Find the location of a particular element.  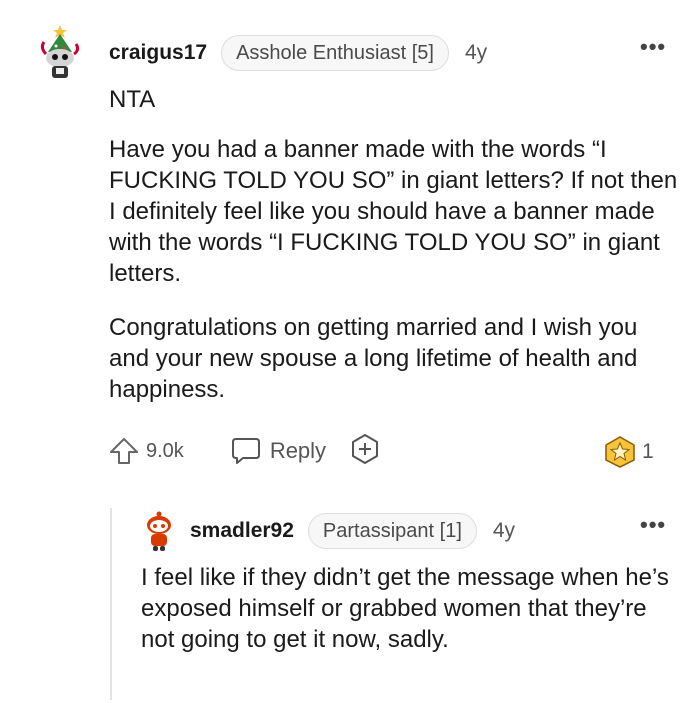

gold-award-icon is located at coordinates (620, 452).